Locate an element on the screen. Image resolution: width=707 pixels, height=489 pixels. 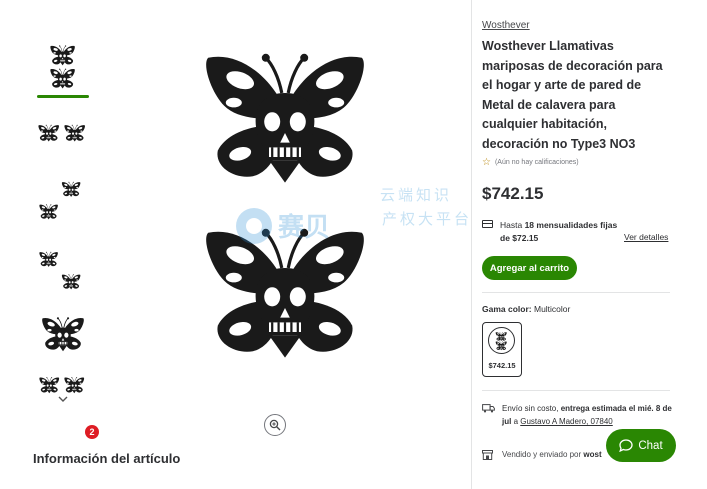
zoom-in-icon is located at coordinates (275, 425).